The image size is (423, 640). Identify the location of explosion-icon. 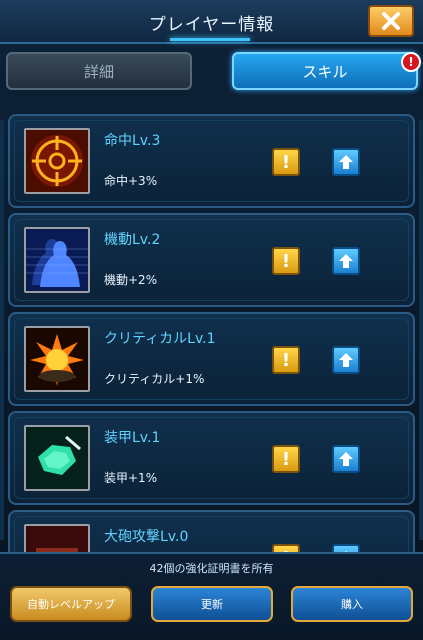
(57, 359).